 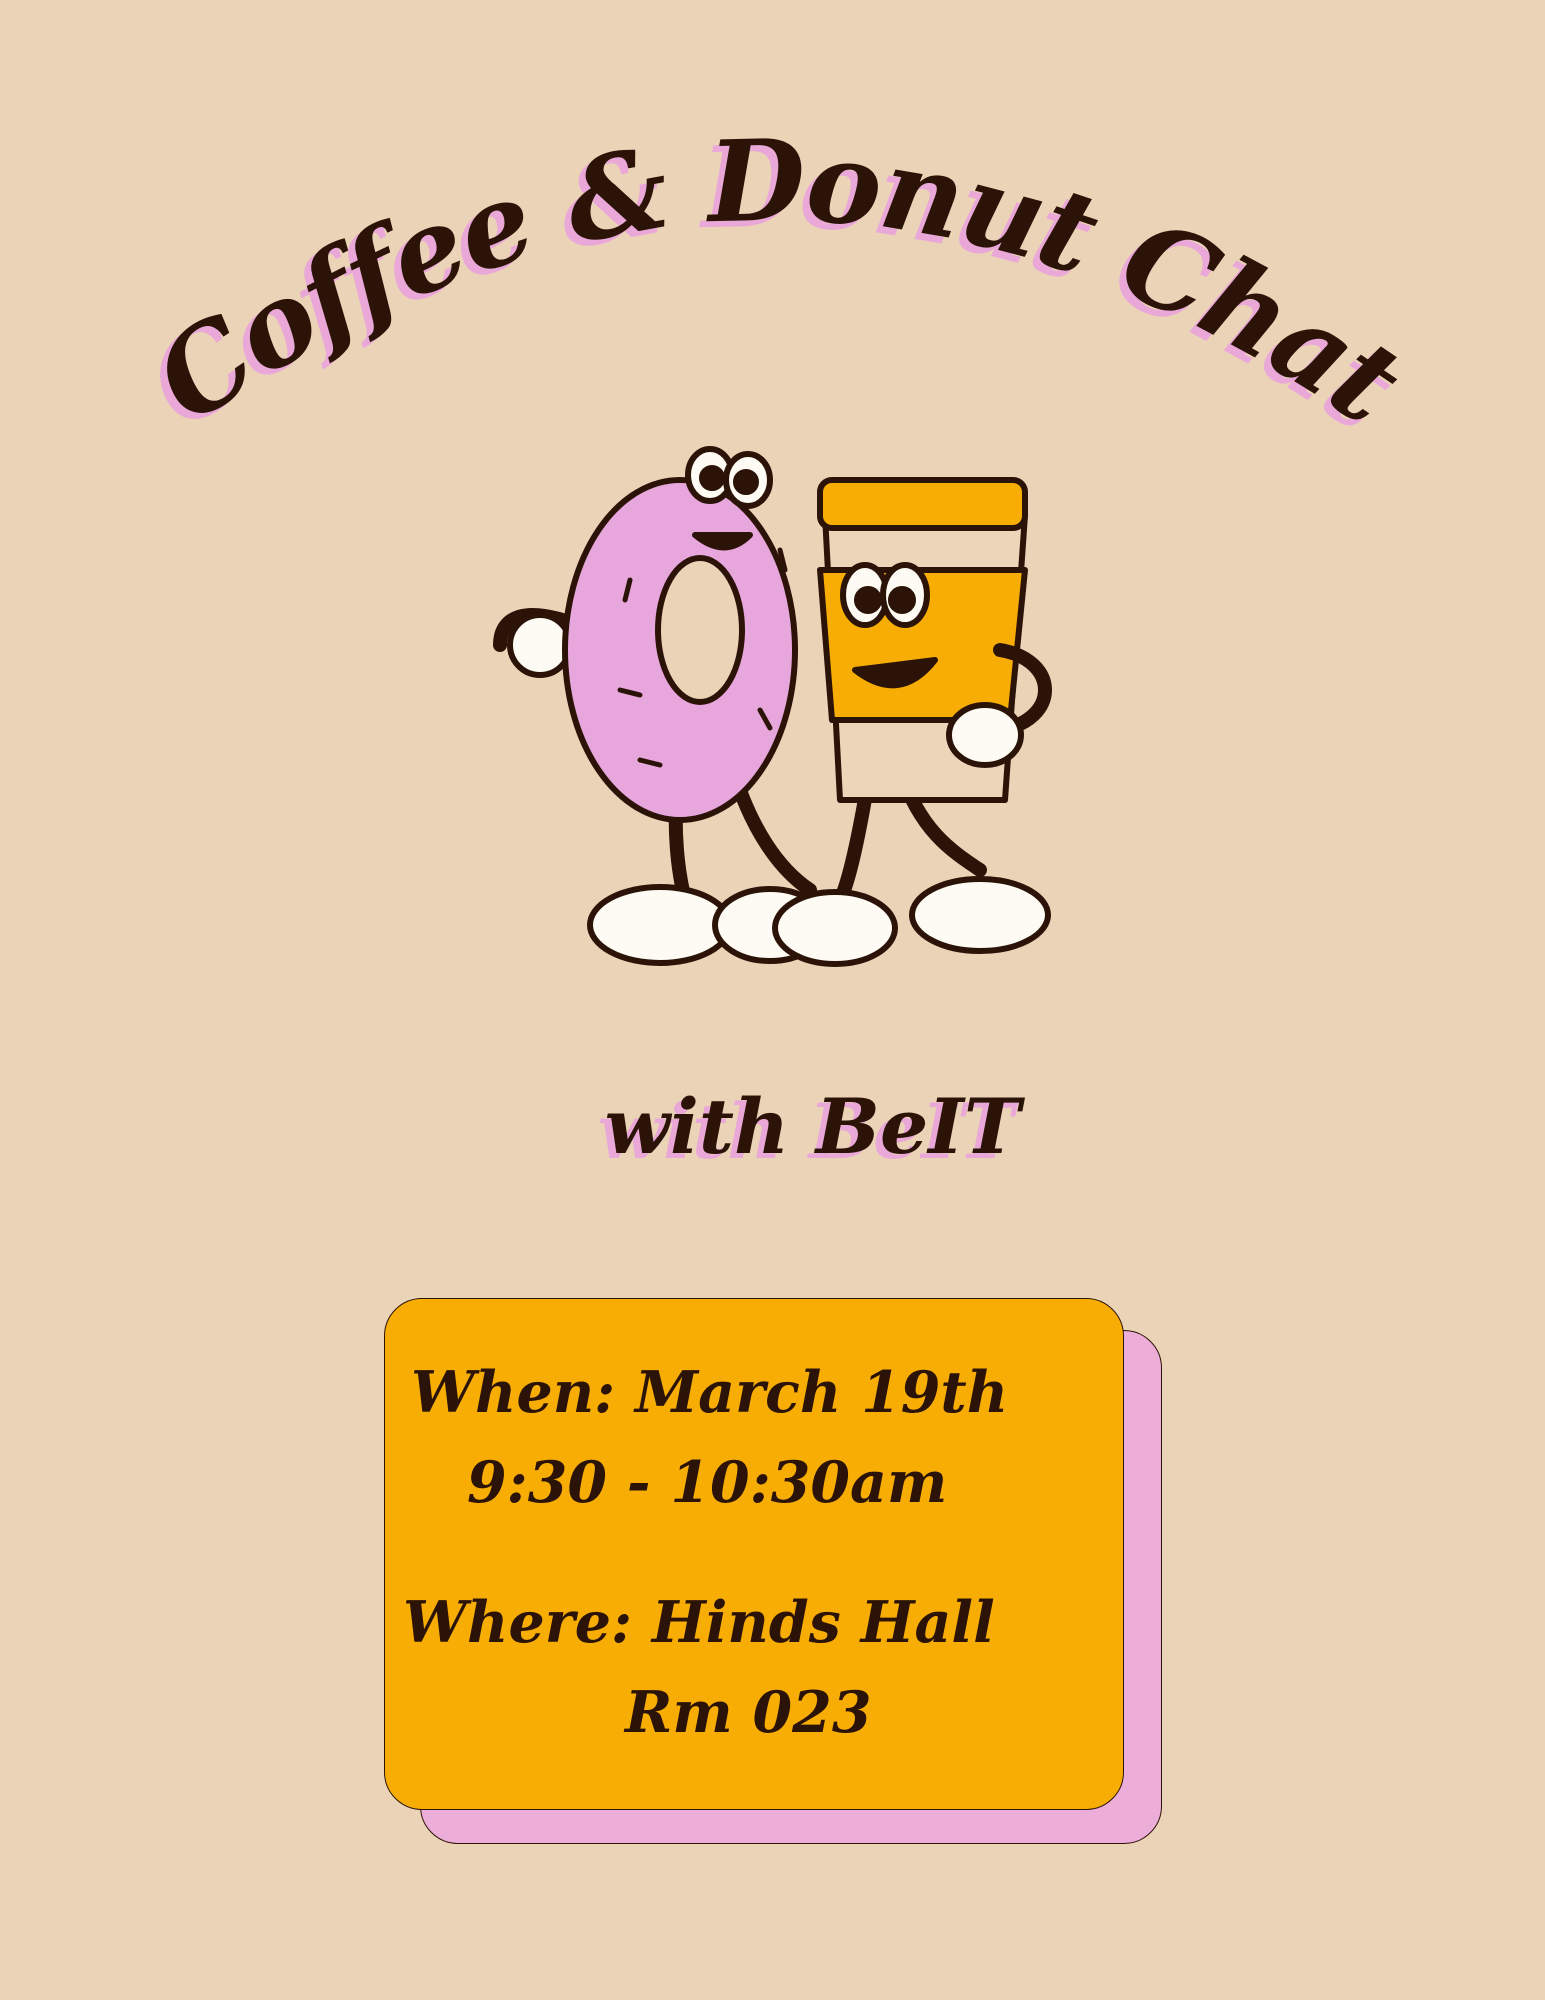 I want to click on when-line: When: March 19th, so click(x=710, y=1392).